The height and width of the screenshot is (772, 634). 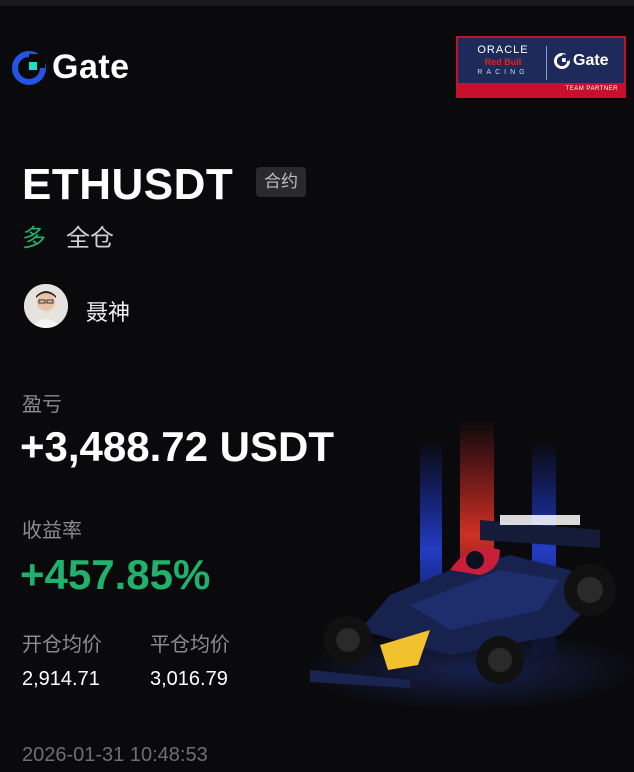 I want to click on roi-label: 收益率, so click(x=52, y=531).